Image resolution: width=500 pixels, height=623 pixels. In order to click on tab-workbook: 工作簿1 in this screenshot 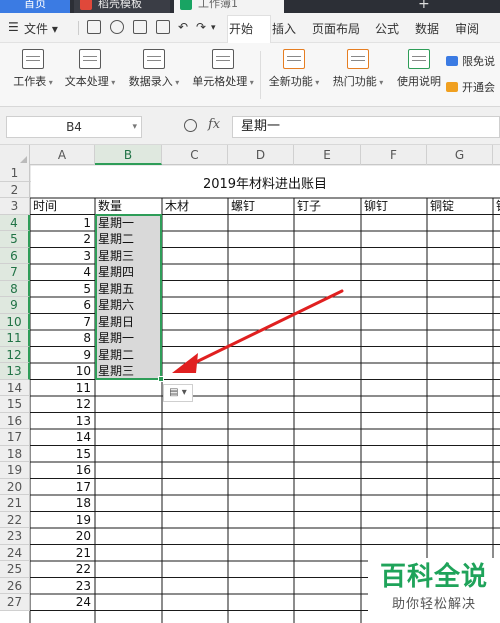, I will do `click(229, 6)`.